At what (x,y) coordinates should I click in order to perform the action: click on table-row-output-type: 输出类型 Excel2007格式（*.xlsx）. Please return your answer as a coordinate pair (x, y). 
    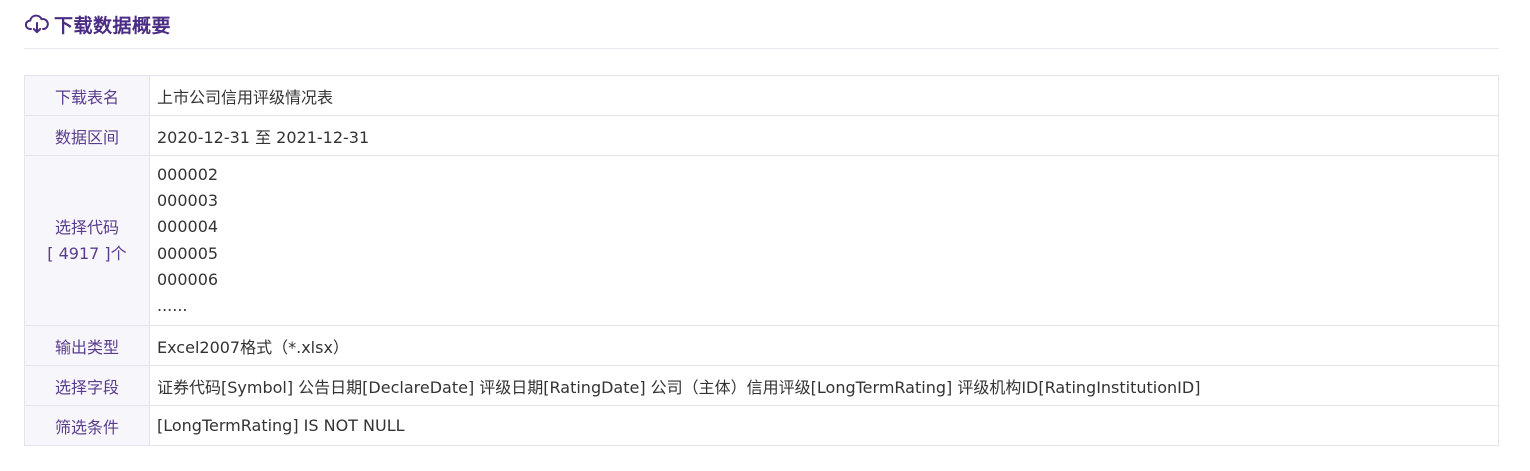
    Looking at the image, I should click on (761, 345).